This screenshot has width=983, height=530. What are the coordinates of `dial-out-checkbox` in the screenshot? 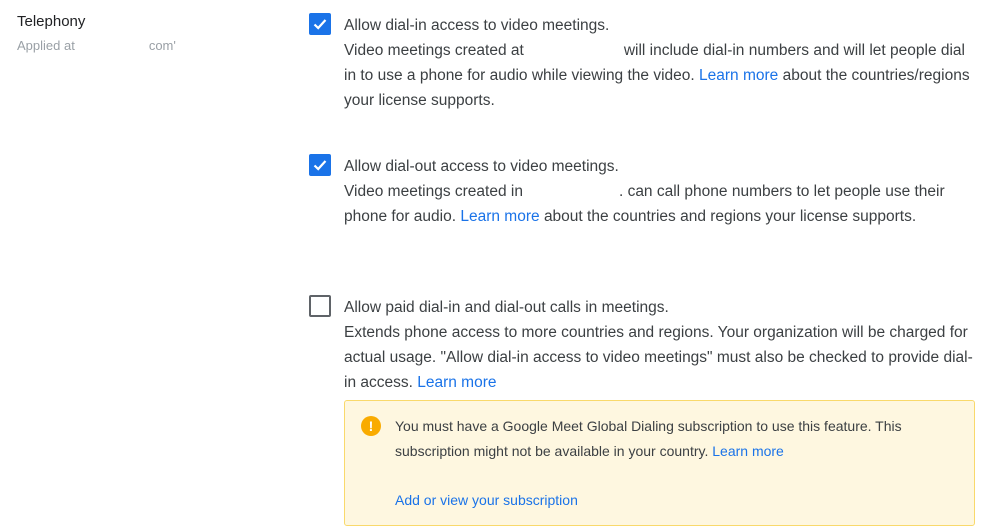 It's located at (320, 165).